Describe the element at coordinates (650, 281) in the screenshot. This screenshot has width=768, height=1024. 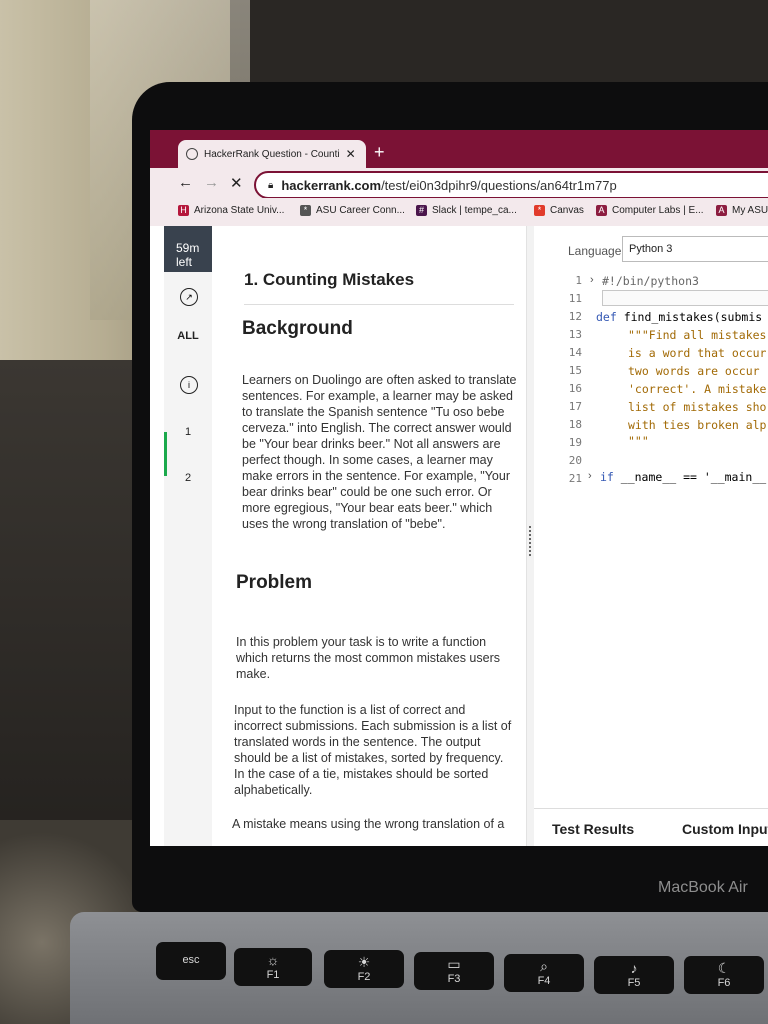
I see `code-line-1: #!/bin/python3` at that location.